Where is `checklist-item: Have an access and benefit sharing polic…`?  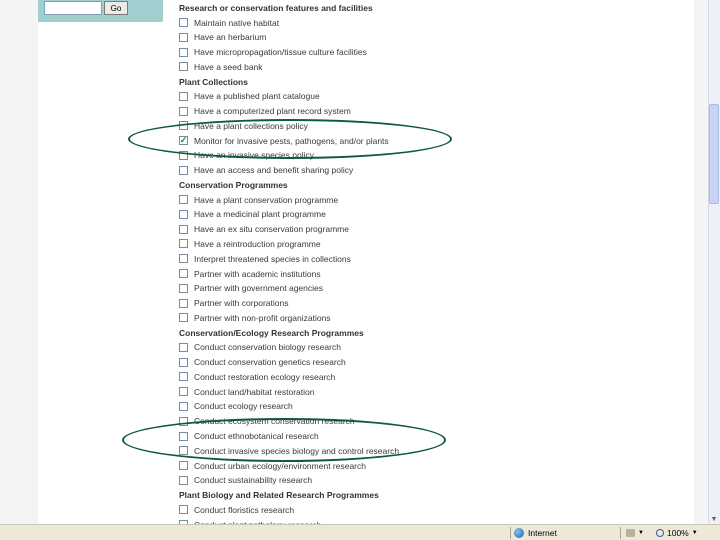
checklist-item: Have an access and benefit sharing polic… is located at coordinates (266, 170).